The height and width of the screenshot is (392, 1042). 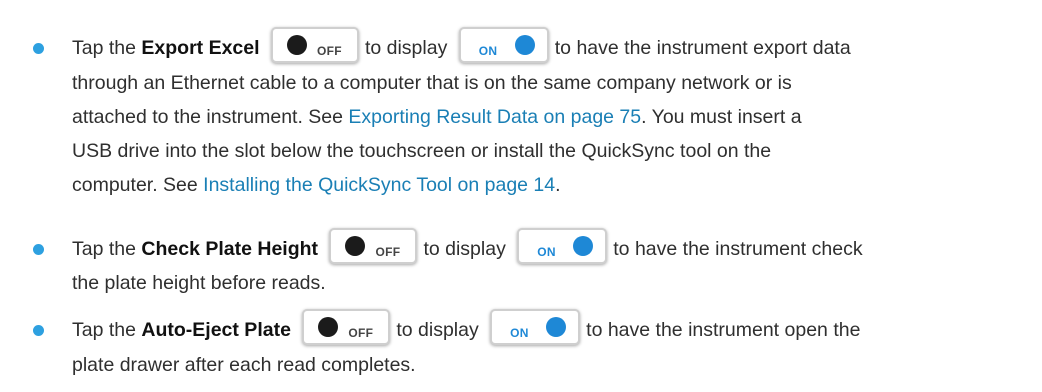 What do you see at coordinates (721, 117) in the screenshot?
I see `text: . You must insert a` at bounding box center [721, 117].